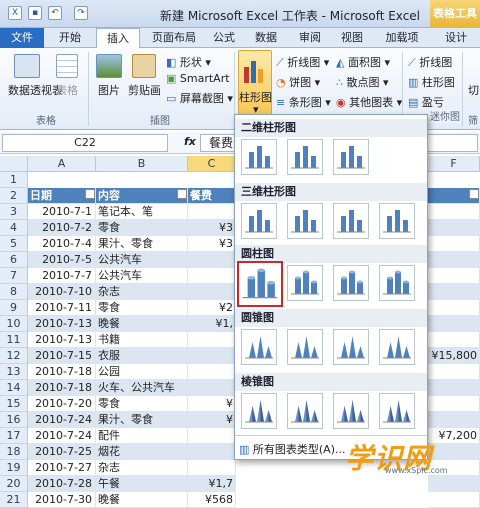  What do you see at coordinates (62, 468) in the screenshot?
I see `date-cell: 2010-7-27` at bounding box center [62, 468].